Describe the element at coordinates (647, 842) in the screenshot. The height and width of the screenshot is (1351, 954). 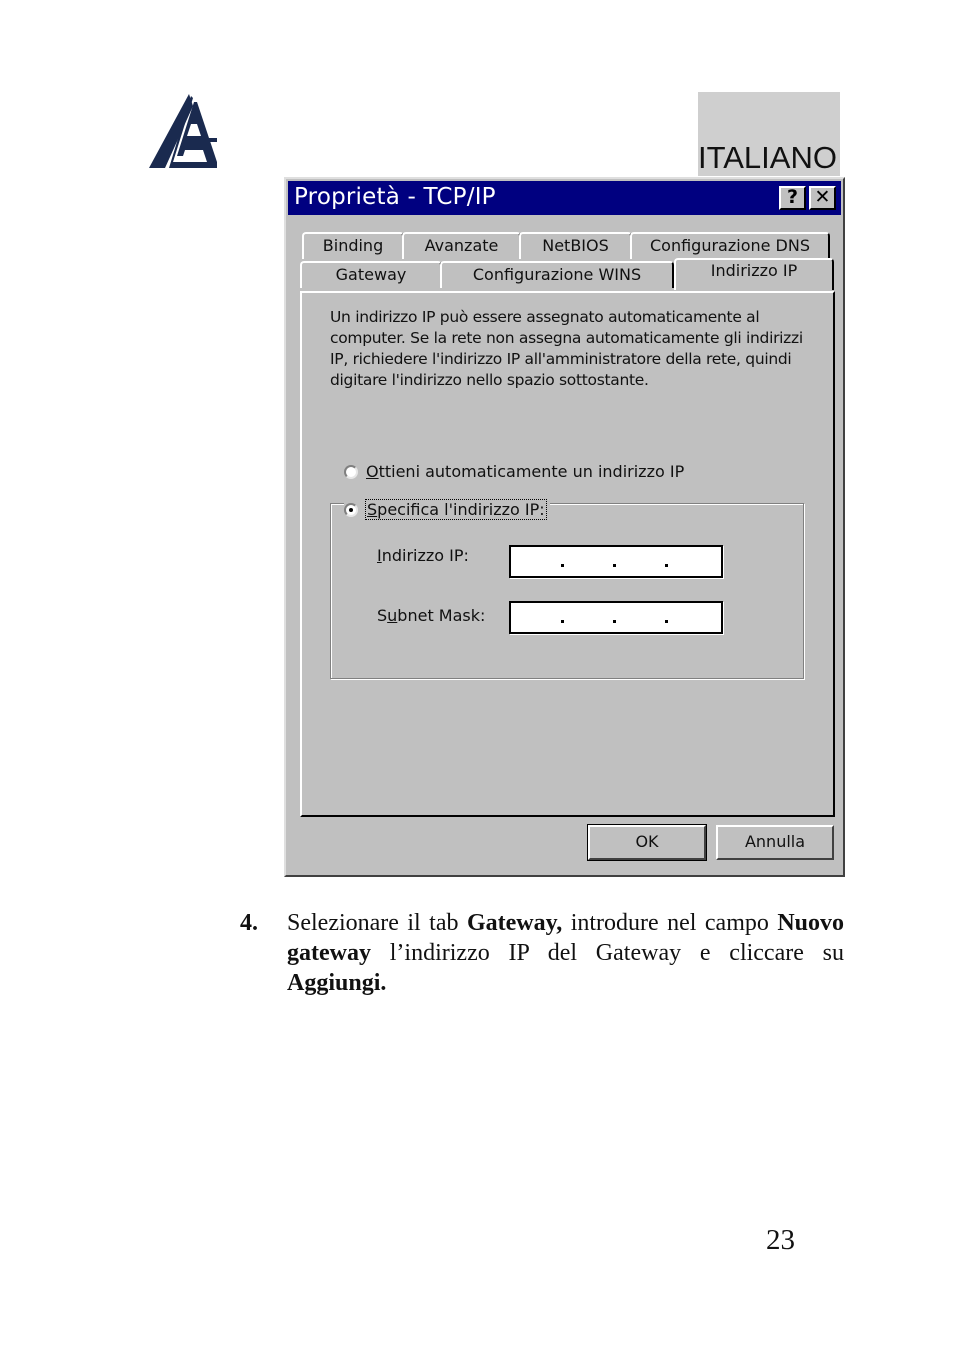
I see `ok-button: OK` at that location.